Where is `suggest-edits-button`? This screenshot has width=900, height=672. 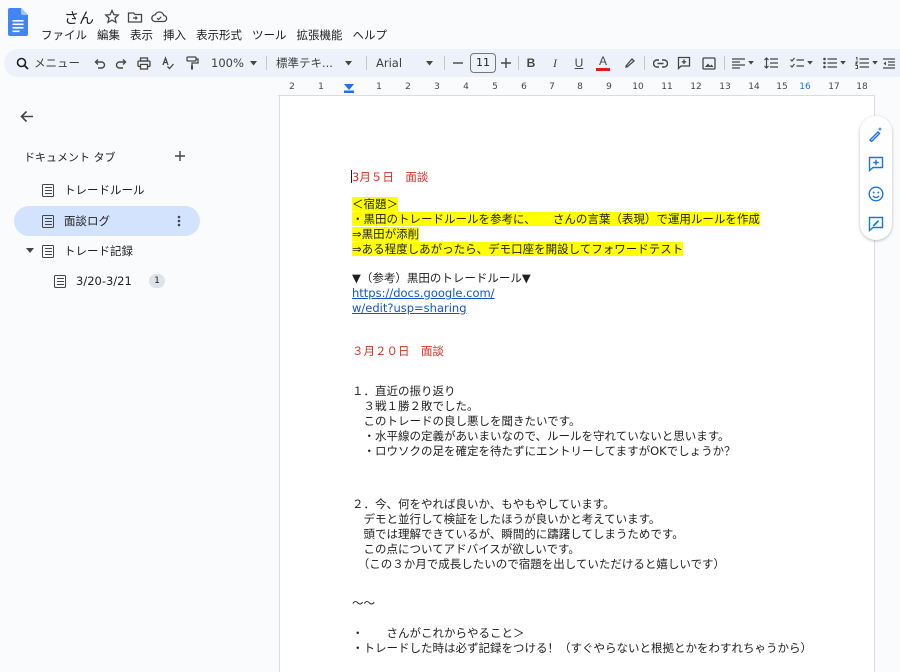
suggest-edits-button is located at coordinates (876, 224).